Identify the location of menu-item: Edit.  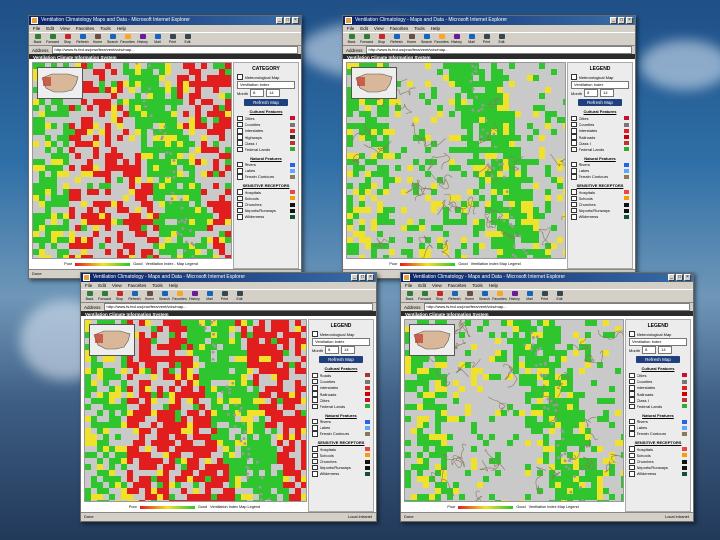
(422, 285).